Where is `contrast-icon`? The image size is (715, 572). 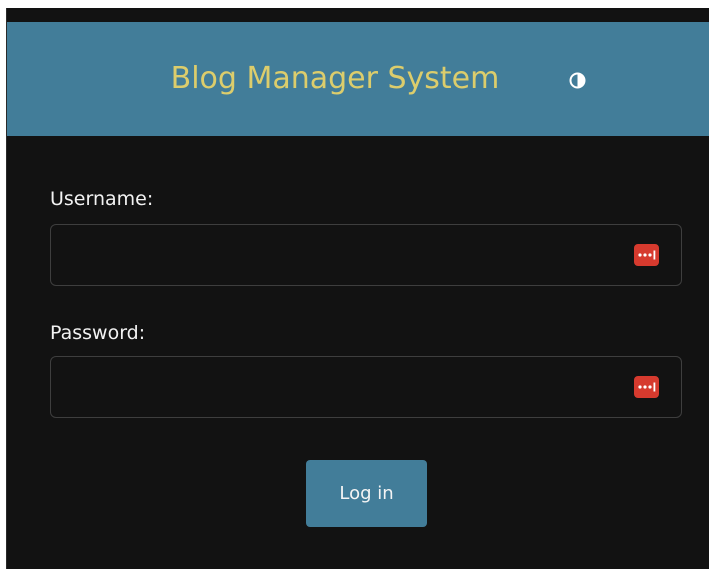 contrast-icon is located at coordinates (577, 80).